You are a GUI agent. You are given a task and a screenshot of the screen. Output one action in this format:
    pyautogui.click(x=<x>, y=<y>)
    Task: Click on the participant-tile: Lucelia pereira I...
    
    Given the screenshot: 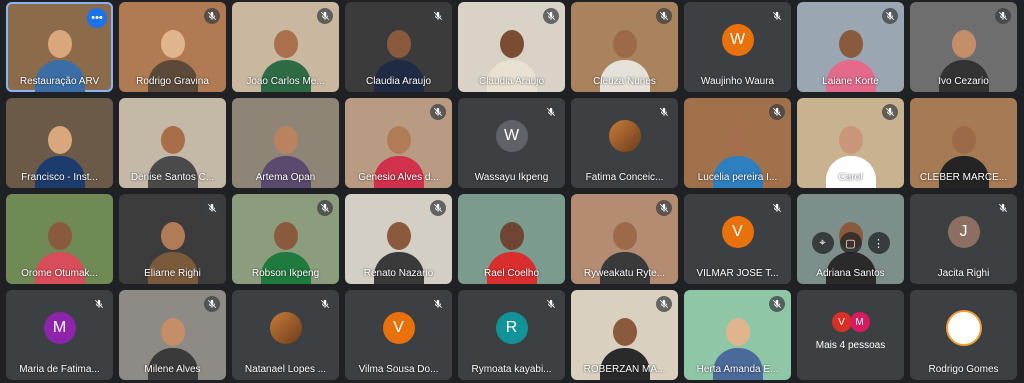 What is the action you would take?
    pyautogui.click(x=737, y=143)
    